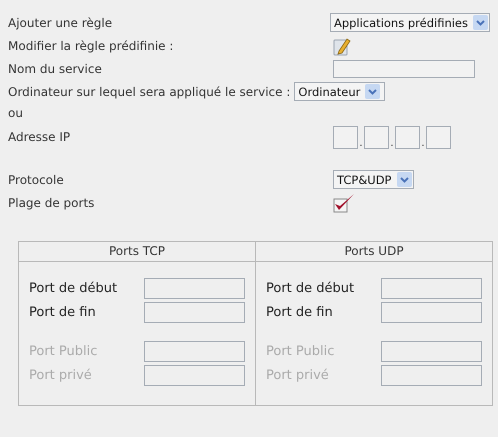 This screenshot has height=437, width=498. What do you see at coordinates (404, 69) in the screenshot?
I see `service-name-field` at bounding box center [404, 69].